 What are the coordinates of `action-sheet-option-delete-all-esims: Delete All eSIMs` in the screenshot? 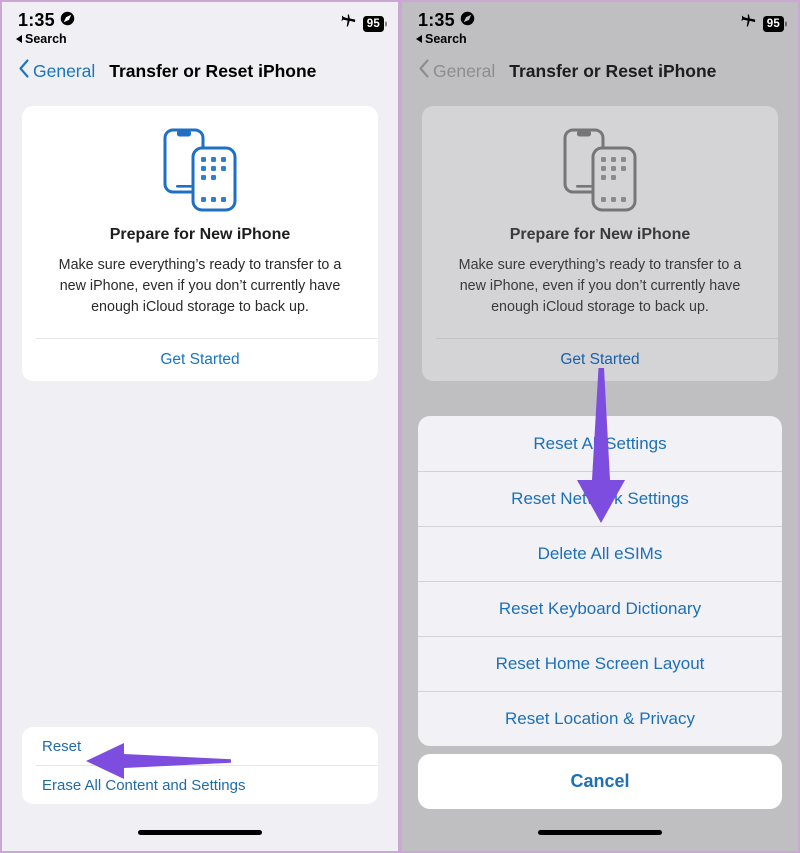 It's located at (600, 553).